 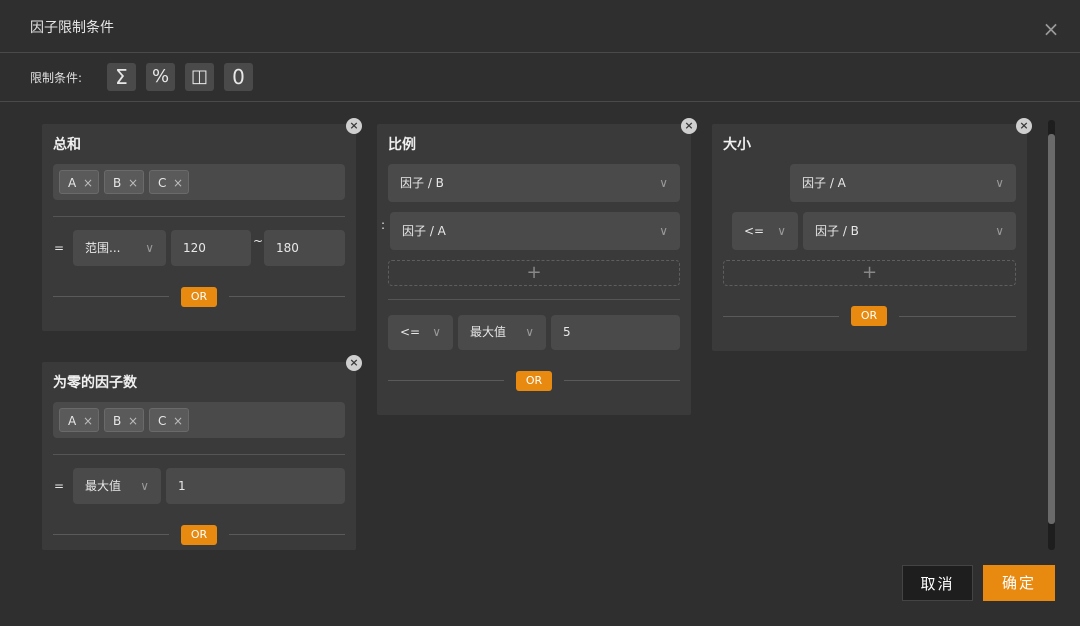 What do you see at coordinates (737, 145) in the screenshot?
I see `card-title: 大小` at bounding box center [737, 145].